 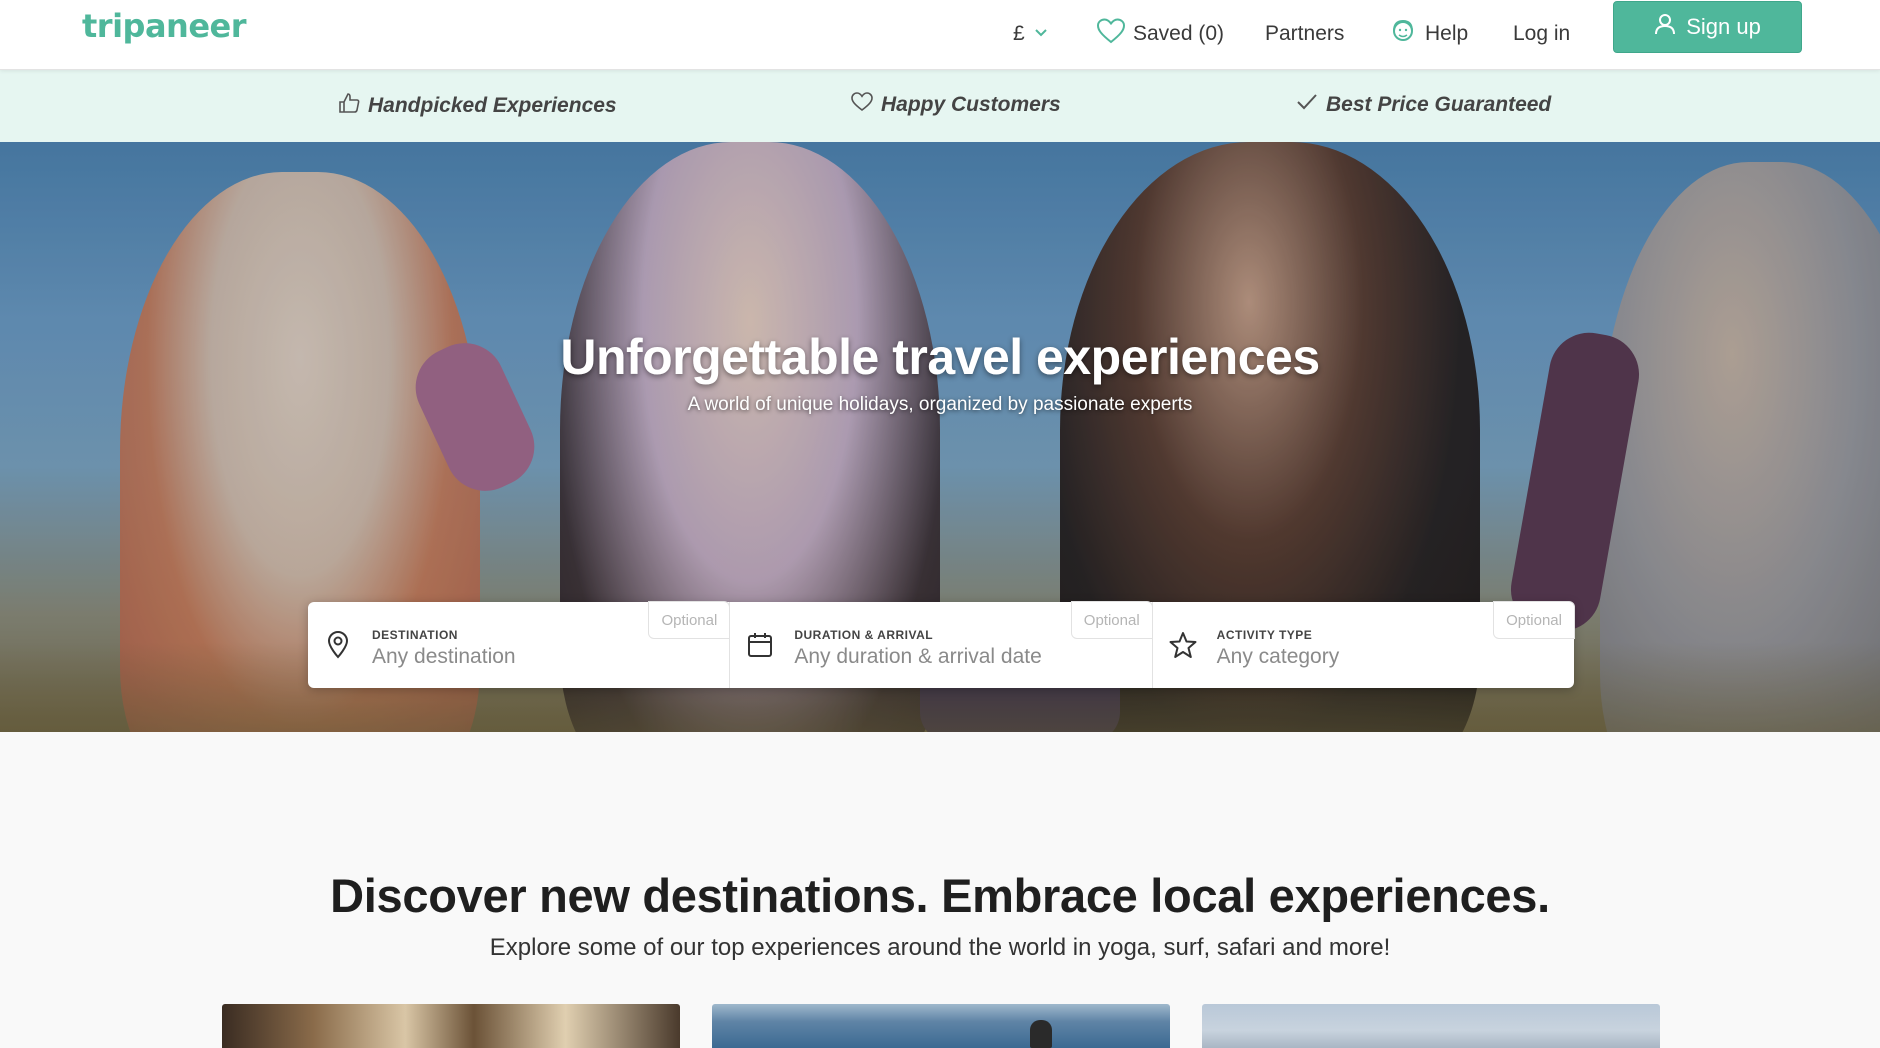 I want to click on headset-icon, so click(x=1403, y=34).